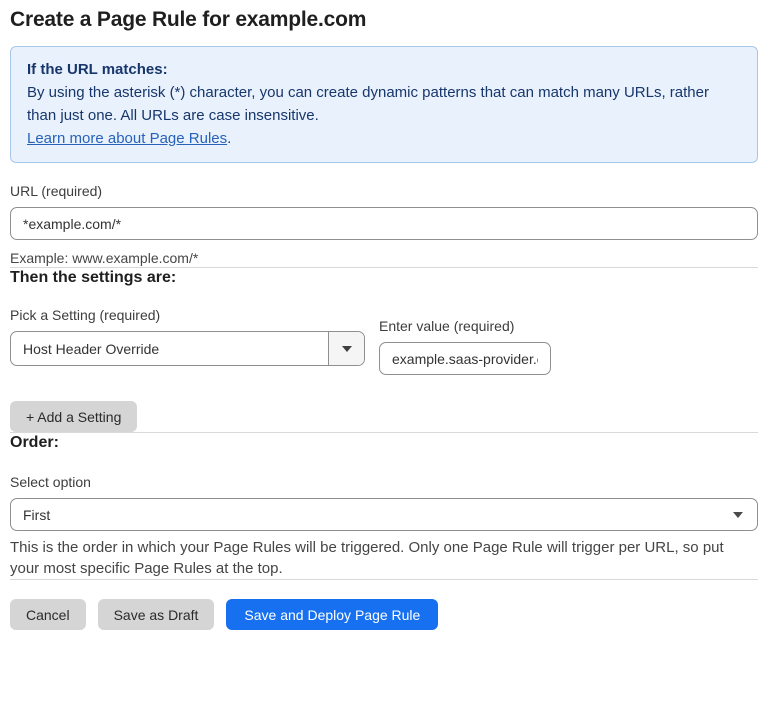 This screenshot has height=711, width=772. What do you see at coordinates (104, 258) in the screenshot?
I see `url-example-hint: Example: www.example.com/*` at bounding box center [104, 258].